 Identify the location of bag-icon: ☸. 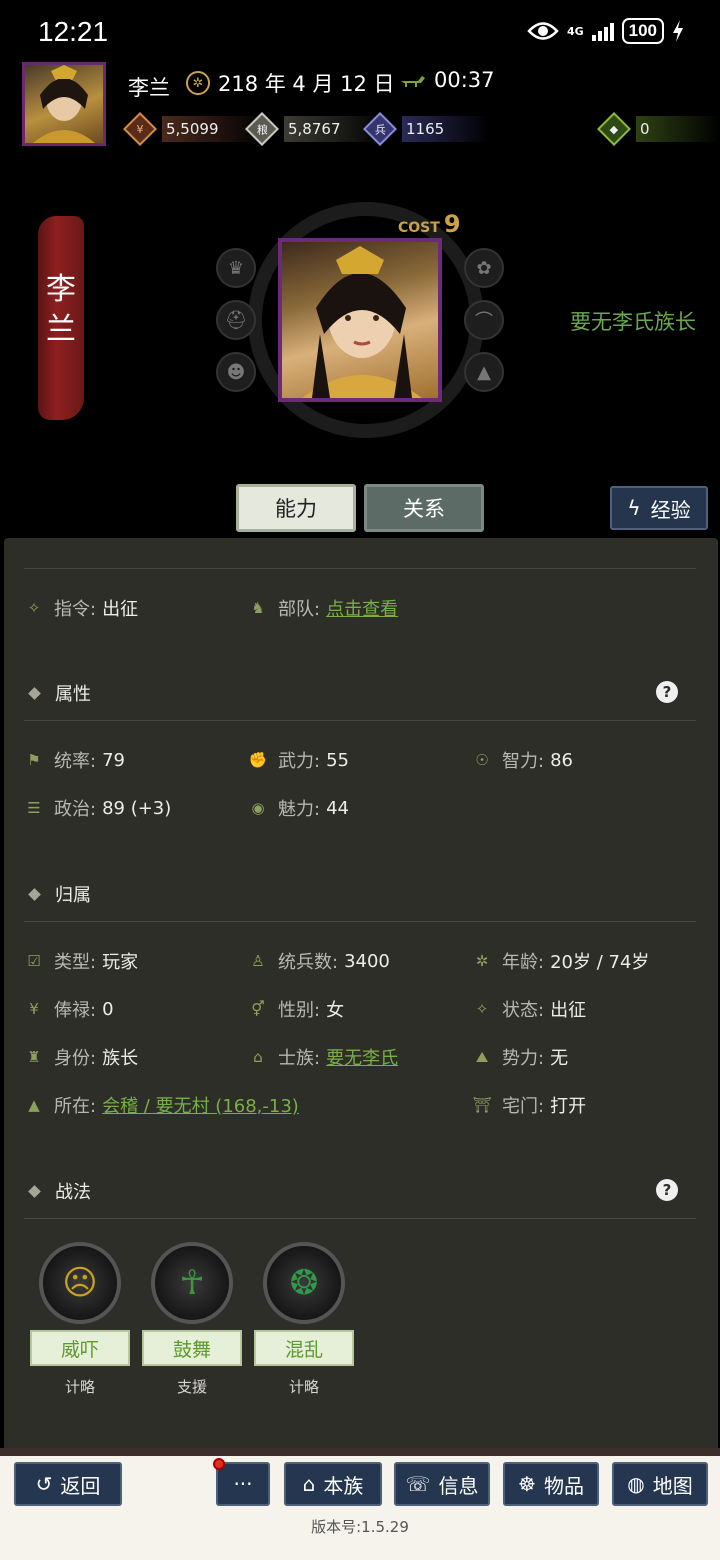
(527, 1484).